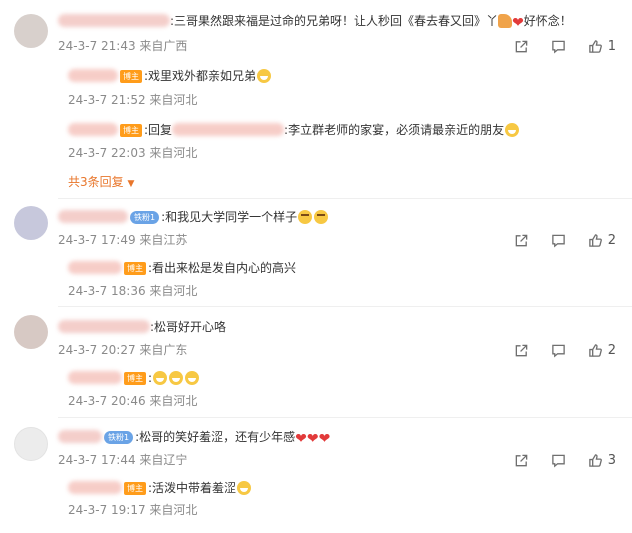  What do you see at coordinates (123, 350) in the screenshot?
I see `comment-time: 24-3-7 20:27 来自广东` at bounding box center [123, 350].